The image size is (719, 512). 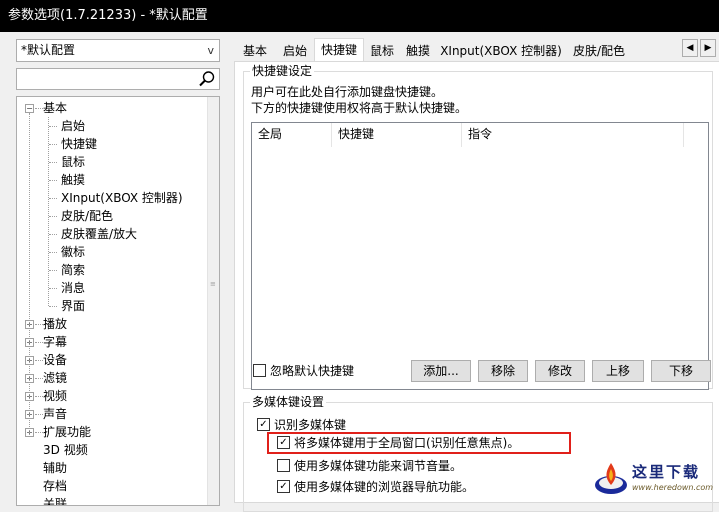 I want to click on tab-scroll-left-button: ◀, so click(x=690, y=48).